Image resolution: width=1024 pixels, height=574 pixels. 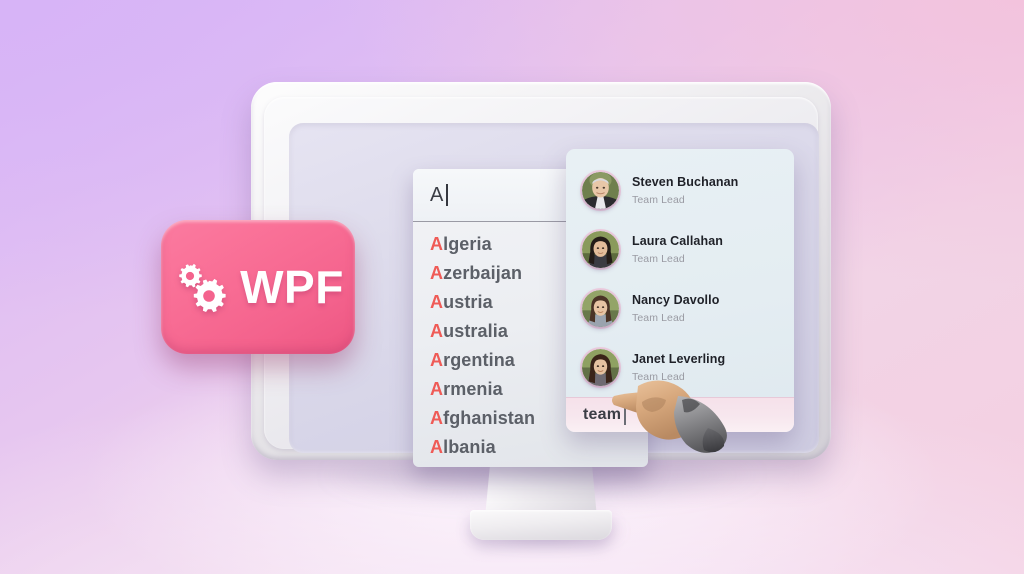 What do you see at coordinates (446, 195) in the screenshot?
I see `text-caret` at bounding box center [446, 195].